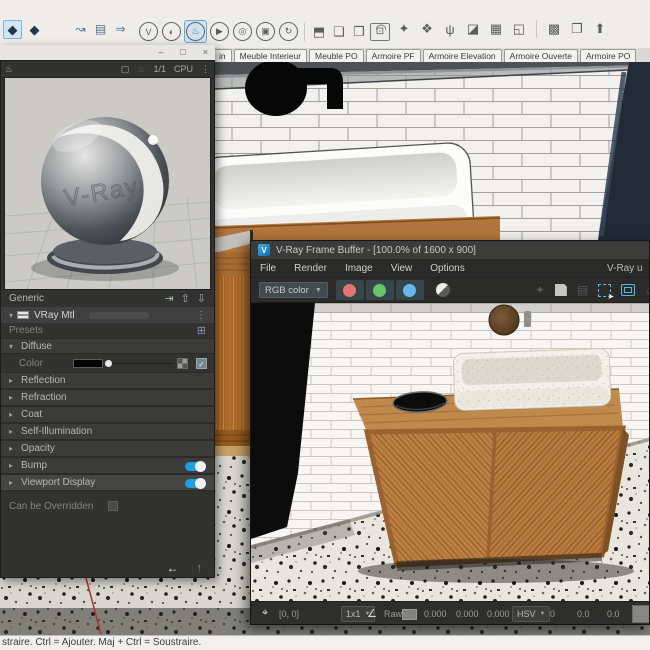  I want to click on color-mode-combo: HSV ▼, so click(531, 614).